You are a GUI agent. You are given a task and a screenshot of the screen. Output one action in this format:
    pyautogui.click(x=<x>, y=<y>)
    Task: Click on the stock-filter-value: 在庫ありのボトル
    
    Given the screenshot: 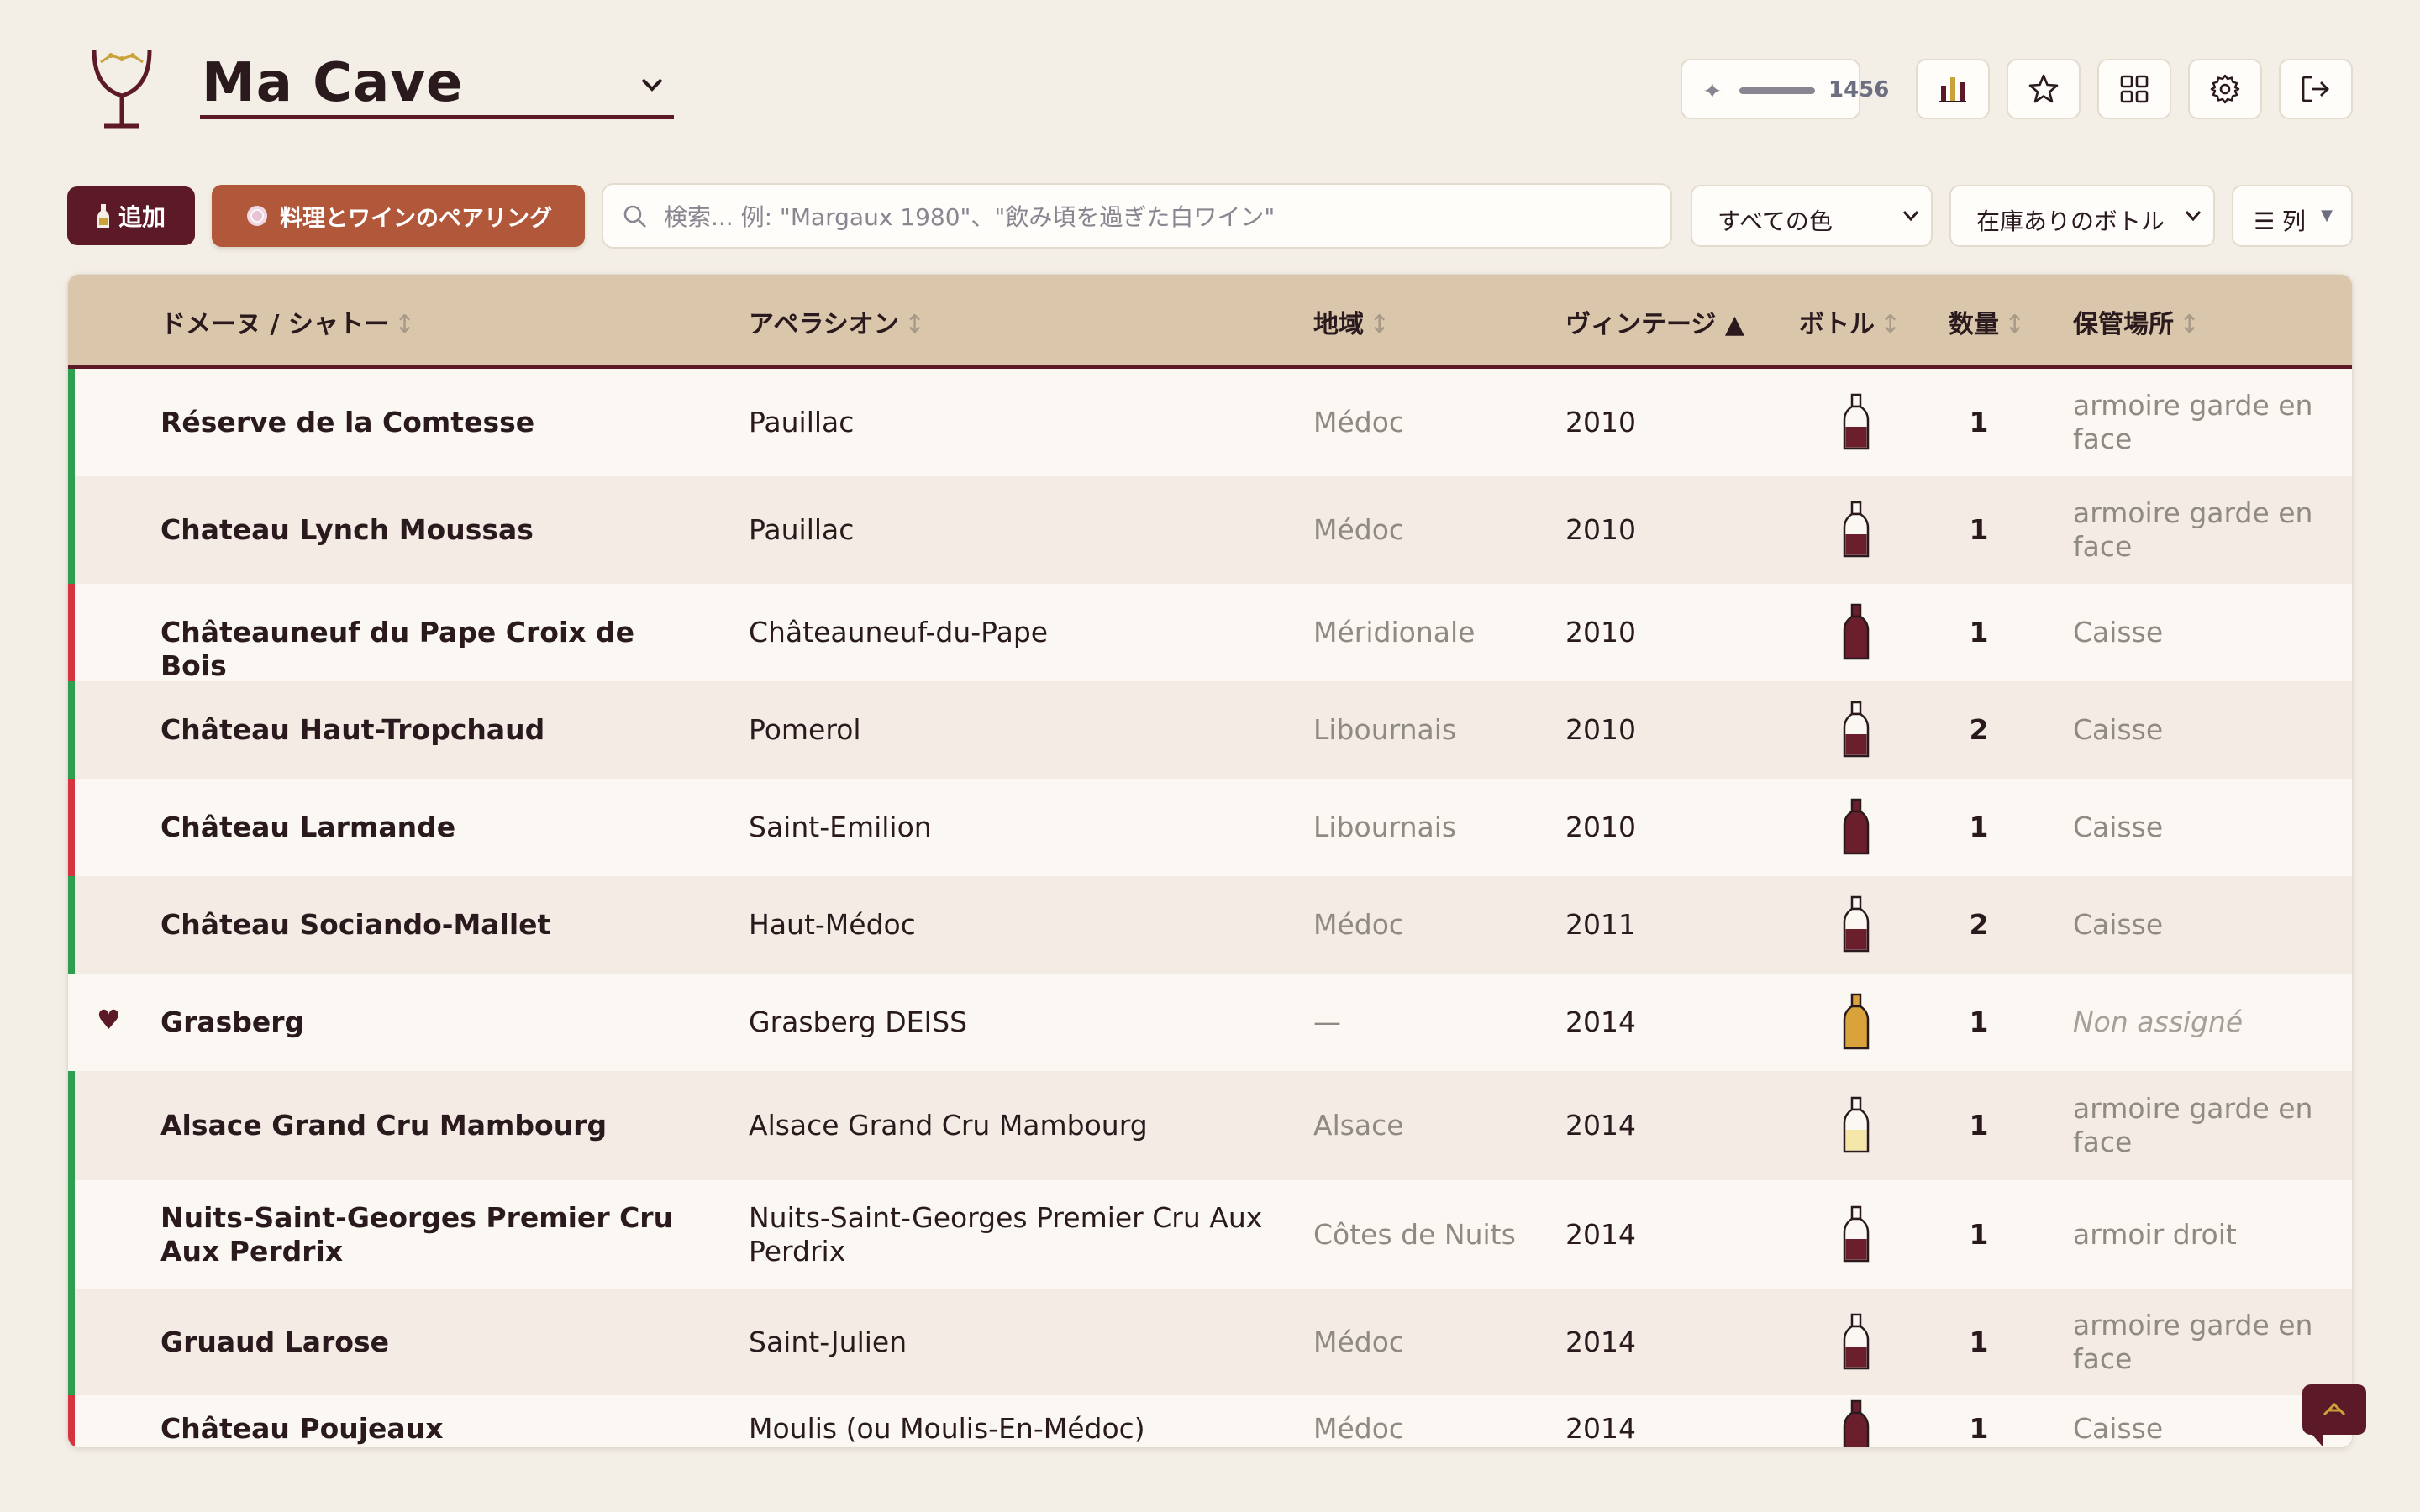 What is the action you would take?
    pyautogui.click(x=2070, y=221)
    